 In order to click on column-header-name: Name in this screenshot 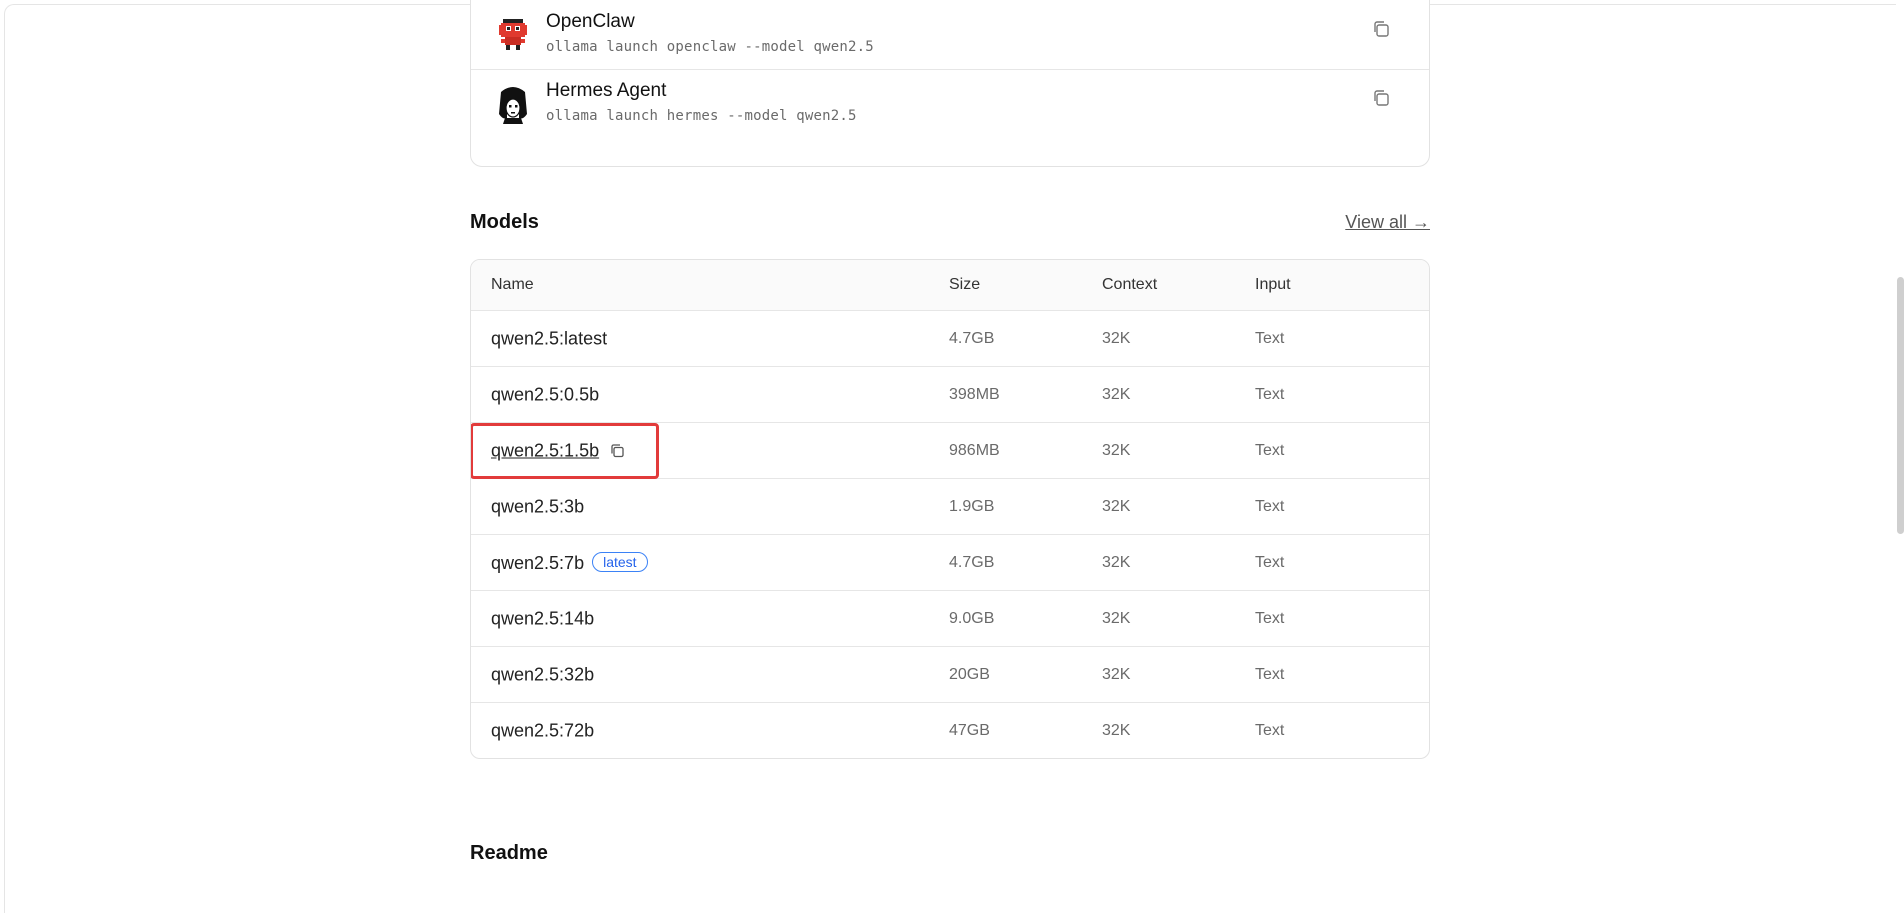, I will do `click(512, 284)`.